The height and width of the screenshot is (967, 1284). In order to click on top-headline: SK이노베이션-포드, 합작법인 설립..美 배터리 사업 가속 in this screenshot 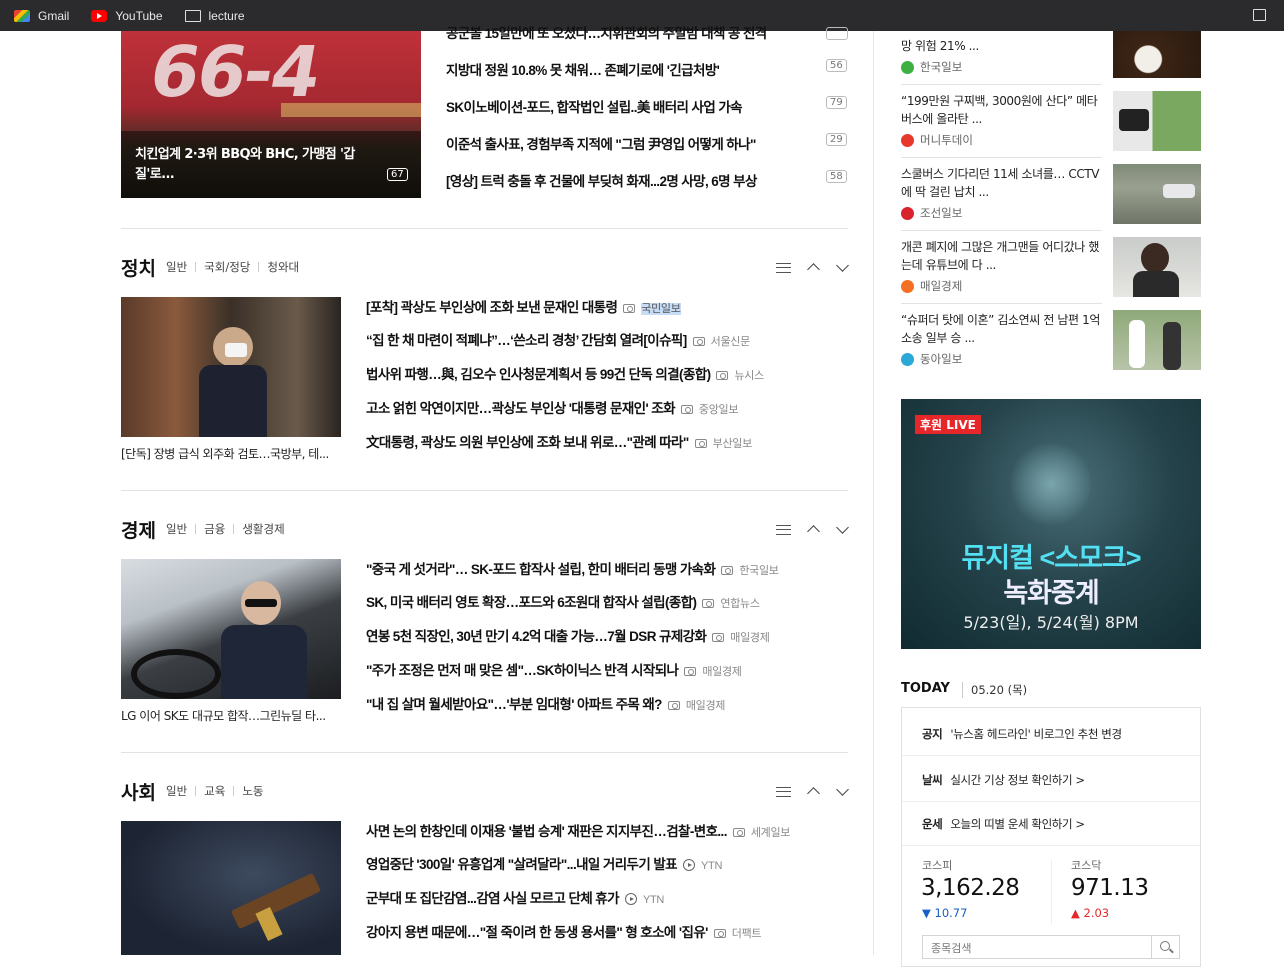, I will do `click(594, 106)`.